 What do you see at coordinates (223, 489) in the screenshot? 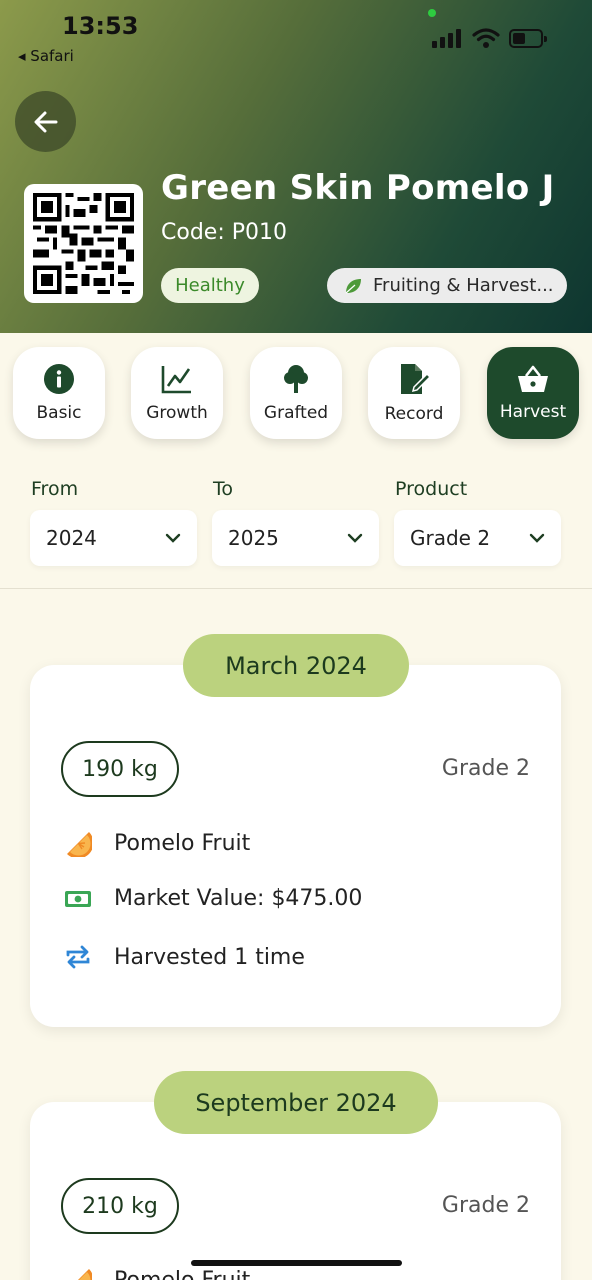
I see `to-label: To` at bounding box center [223, 489].